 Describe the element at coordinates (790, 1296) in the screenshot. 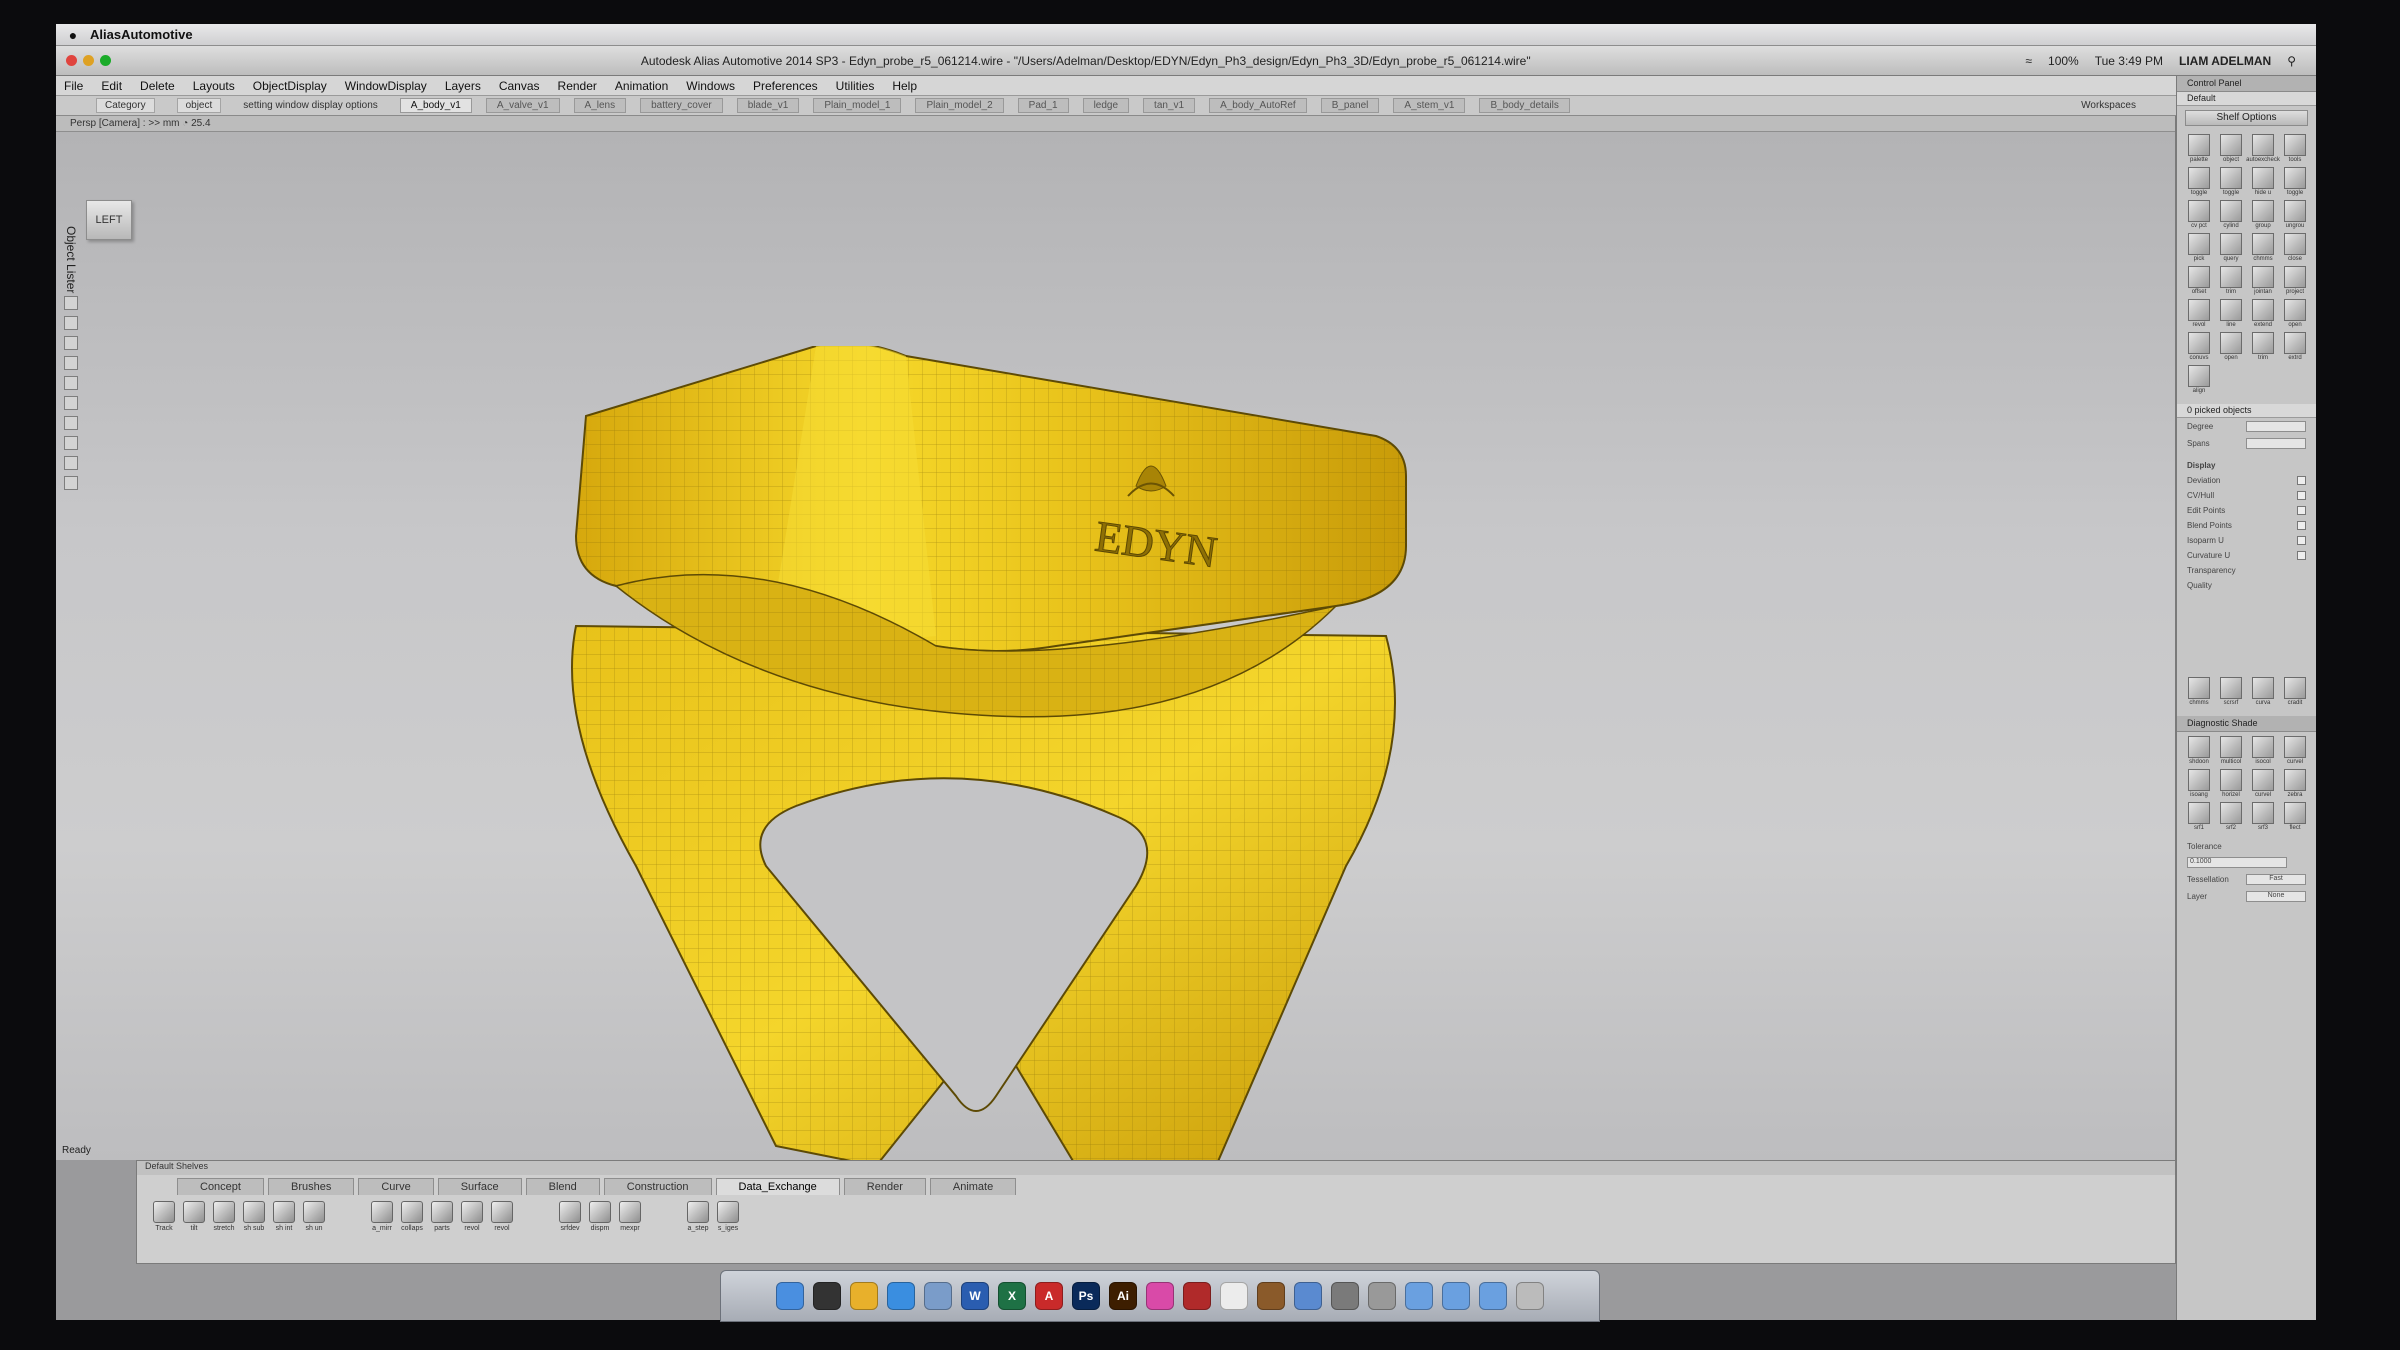

I see `finder-icon` at that location.